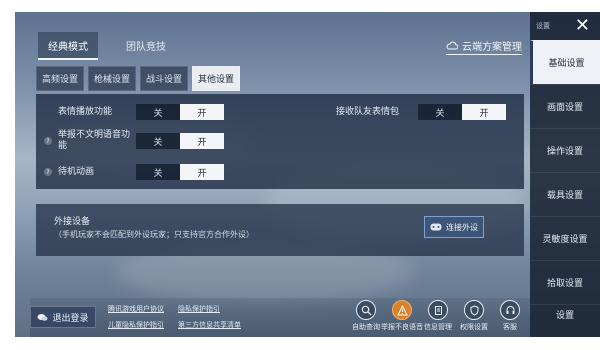 This screenshot has width=600, height=350. I want to click on subtab-combat: 战斗设置, so click(164, 78).